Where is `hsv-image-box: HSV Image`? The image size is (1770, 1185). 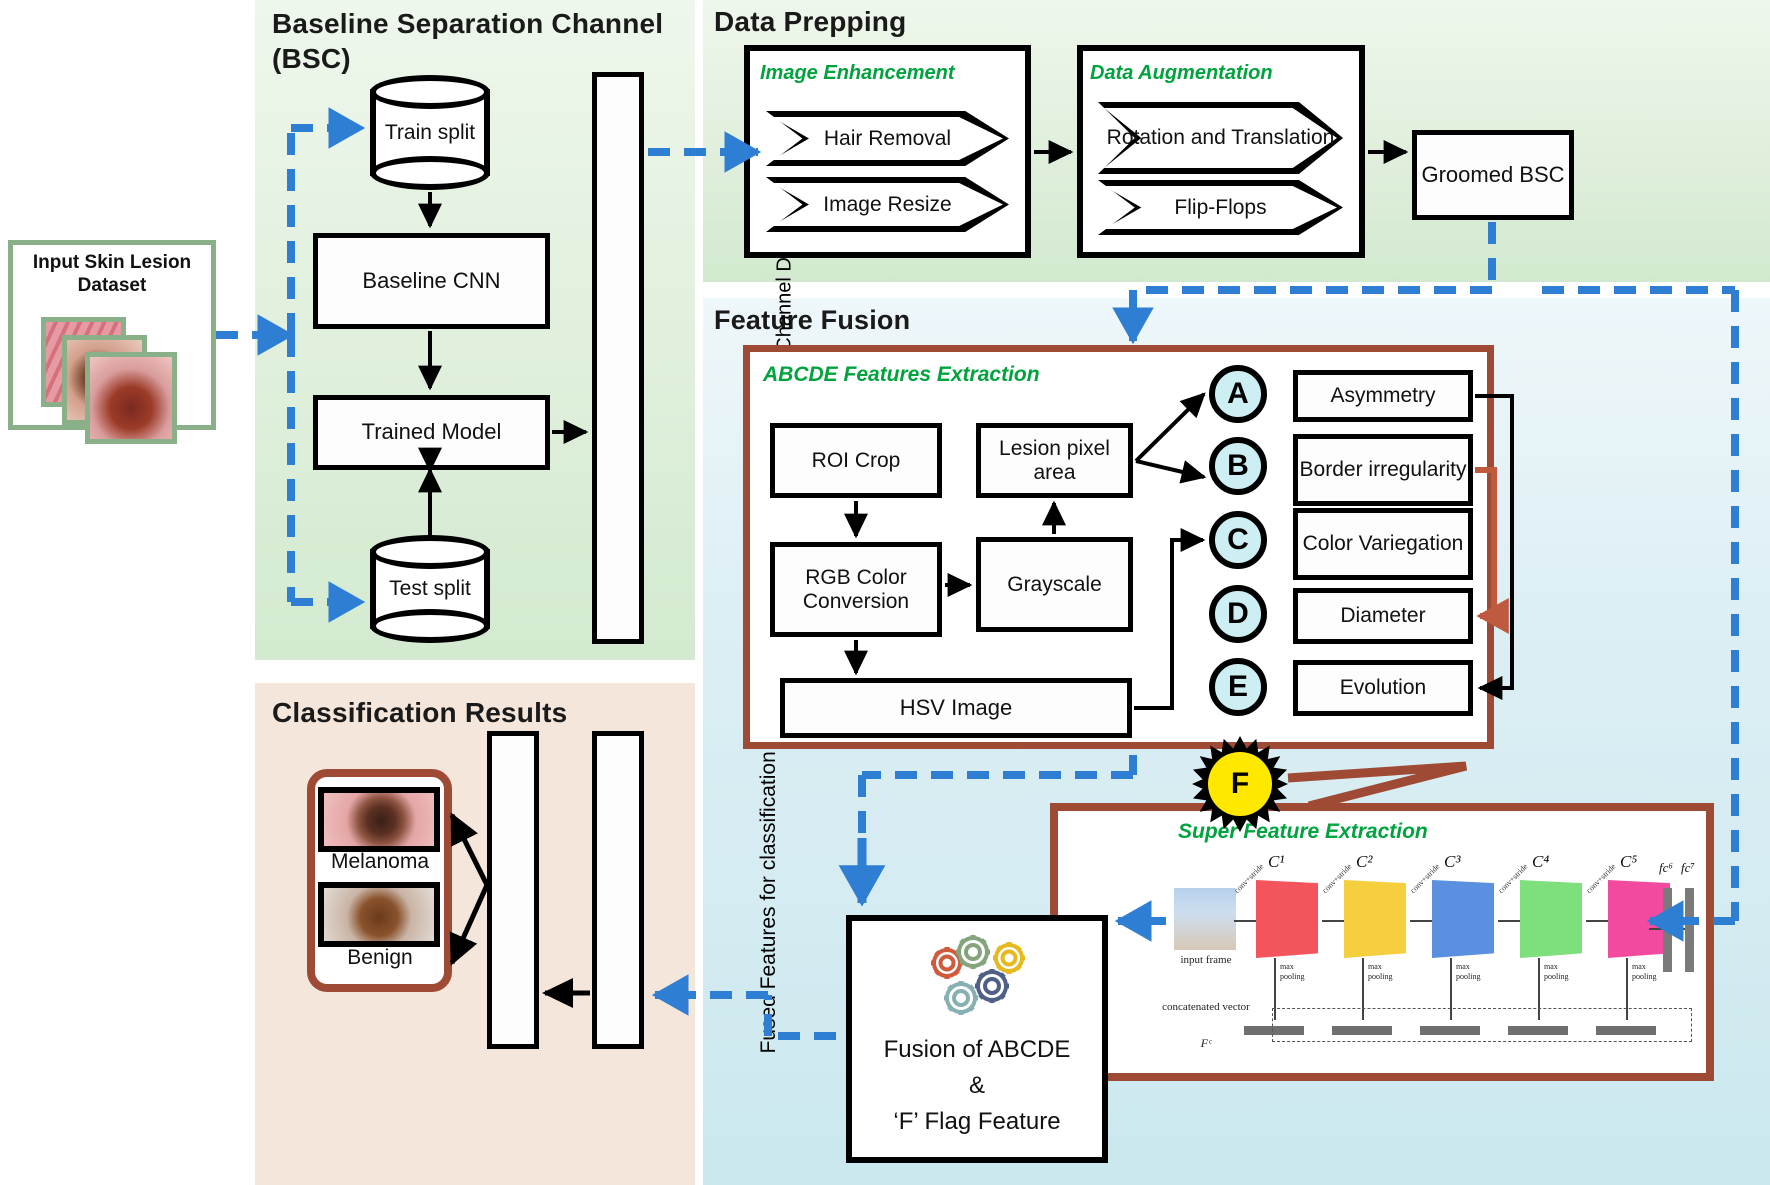 hsv-image-box: HSV Image is located at coordinates (956, 708).